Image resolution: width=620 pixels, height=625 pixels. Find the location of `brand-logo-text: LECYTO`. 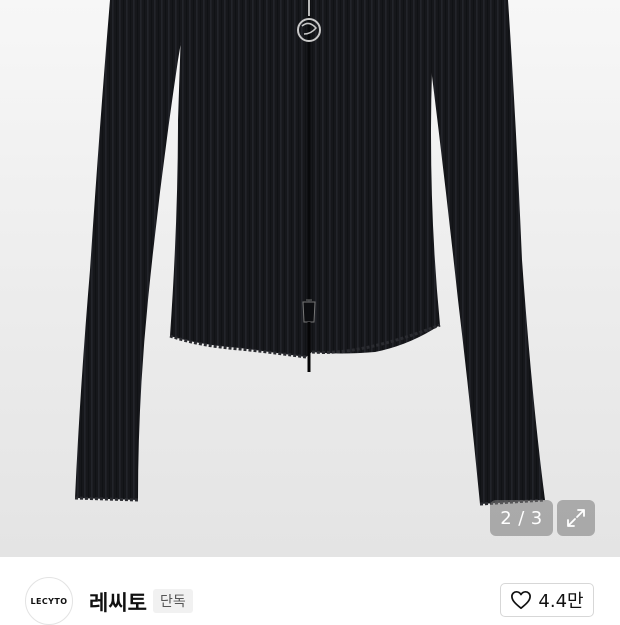

brand-logo-text: LECYTO is located at coordinates (49, 601).